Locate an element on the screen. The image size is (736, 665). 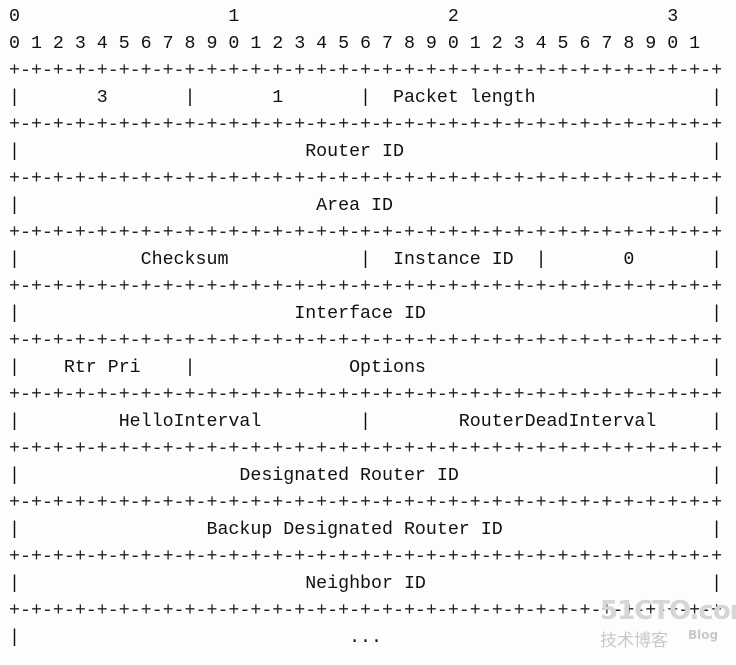
row-designated-router: | Designated Router ID | is located at coordinates (366, 476).